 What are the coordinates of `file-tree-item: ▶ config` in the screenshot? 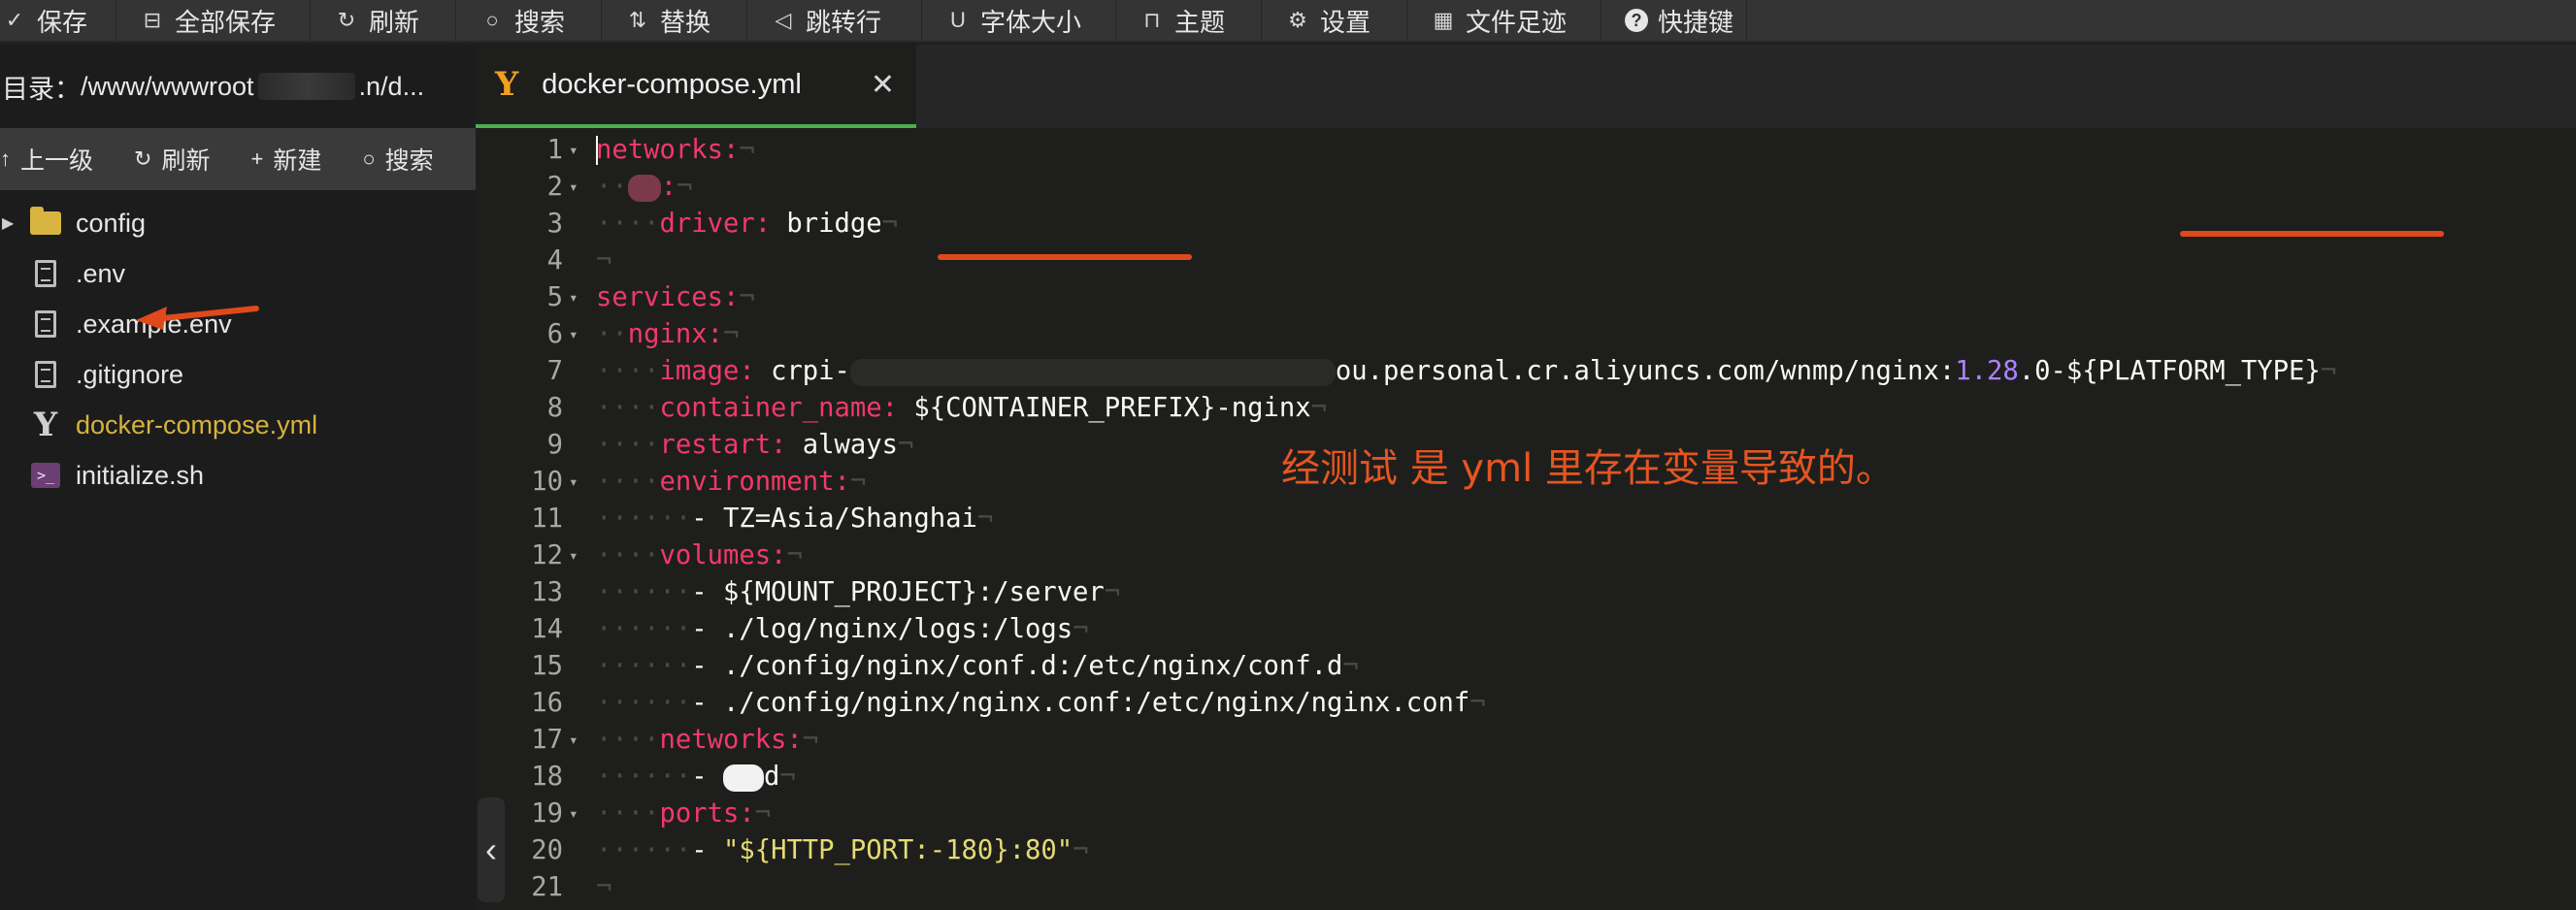 It's located at (238, 223).